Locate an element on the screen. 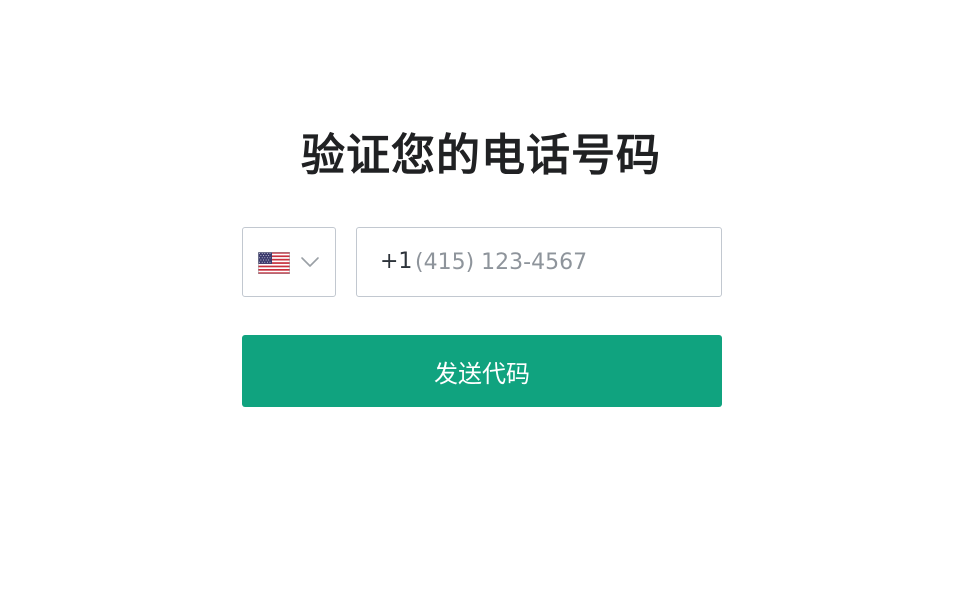  phone-number-field: +1 is located at coordinates (539, 262).